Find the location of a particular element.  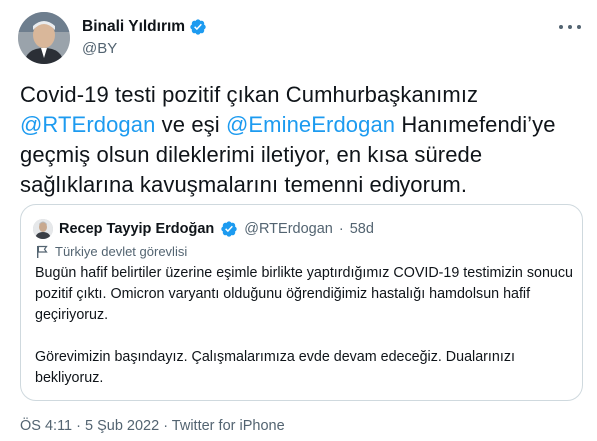

avatar is located at coordinates (44, 38).